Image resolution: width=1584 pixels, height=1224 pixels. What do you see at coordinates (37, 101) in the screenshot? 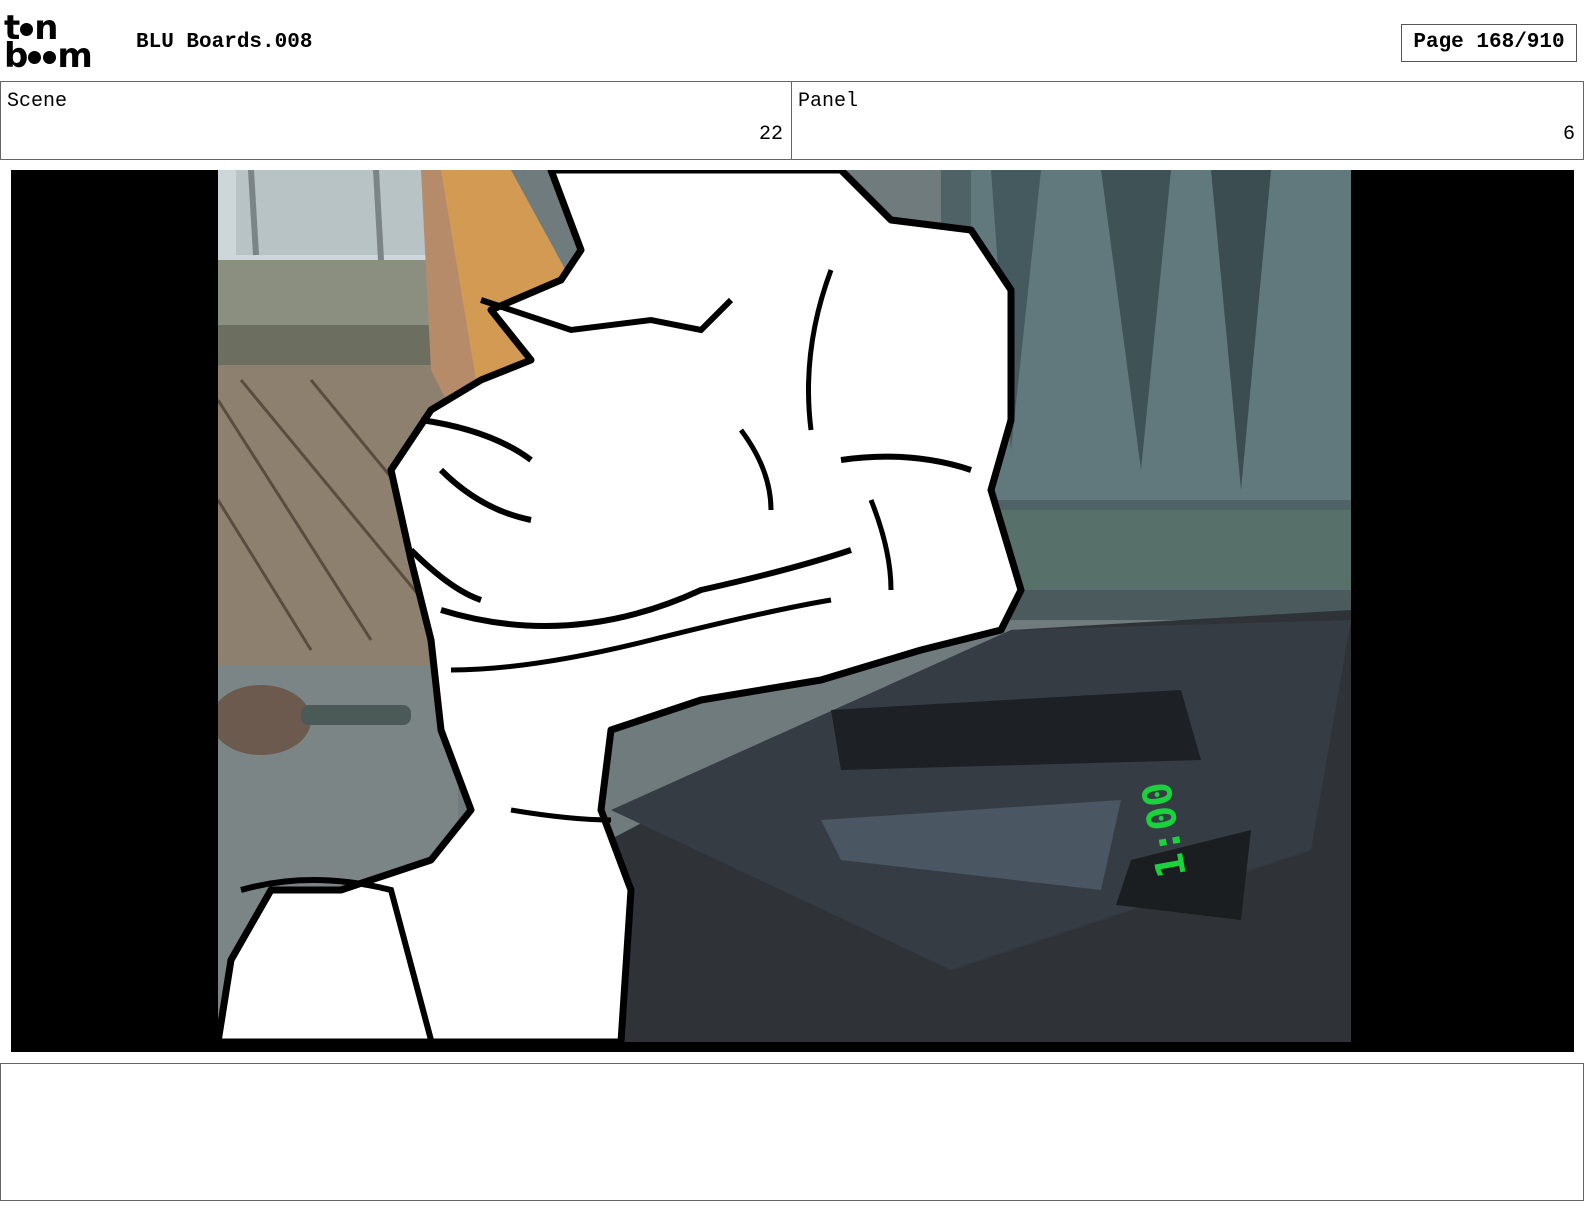
I see `scene-label: Scene` at bounding box center [37, 101].